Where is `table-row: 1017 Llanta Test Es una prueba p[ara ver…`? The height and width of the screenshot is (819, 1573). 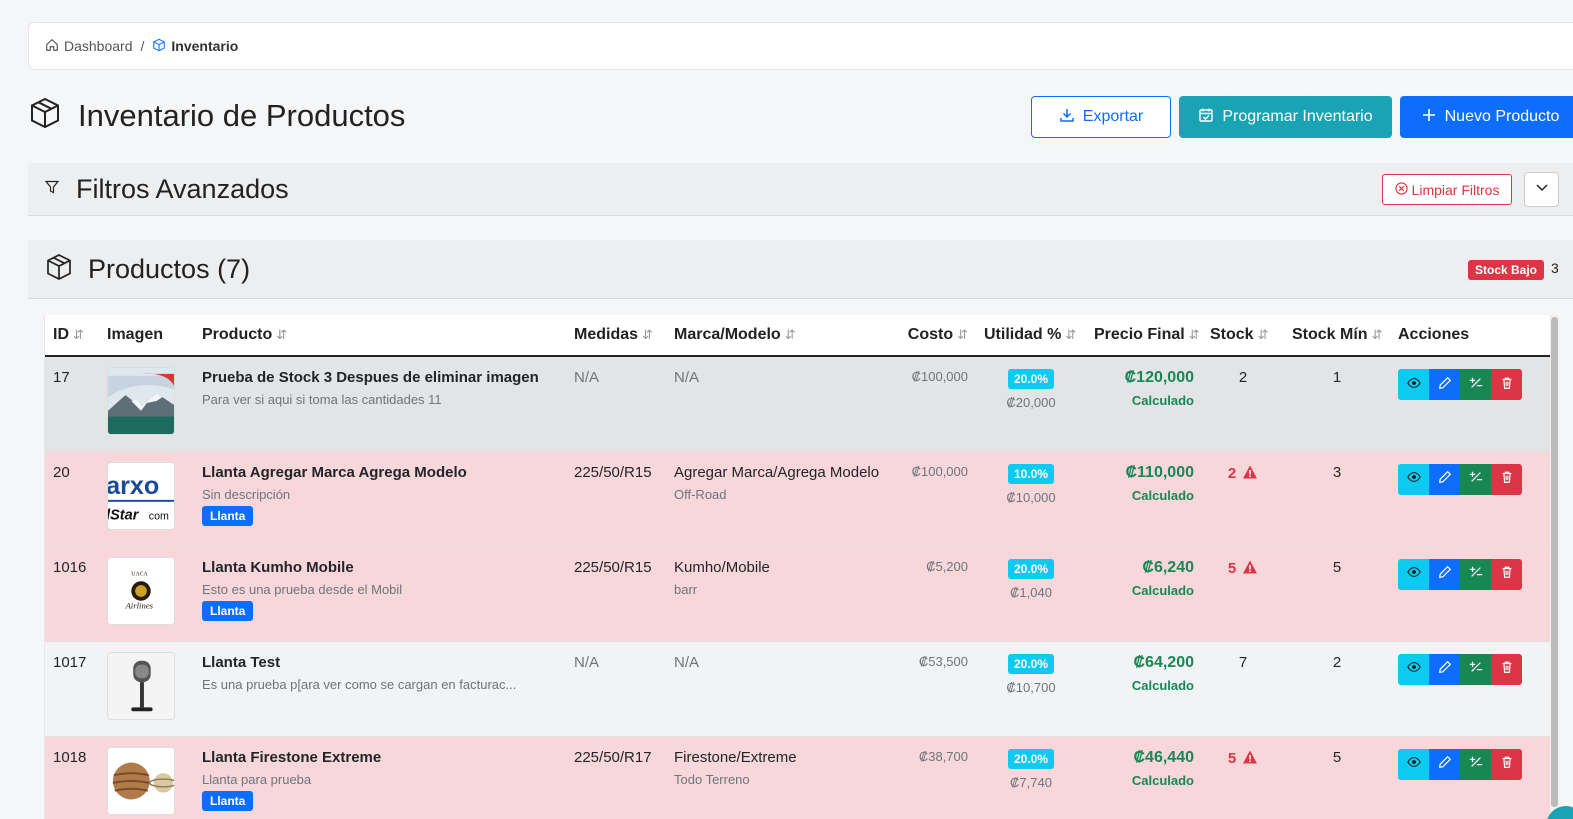
table-row: 1017 Llanta Test Es una prueba p[ara ver… is located at coordinates (797, 689).